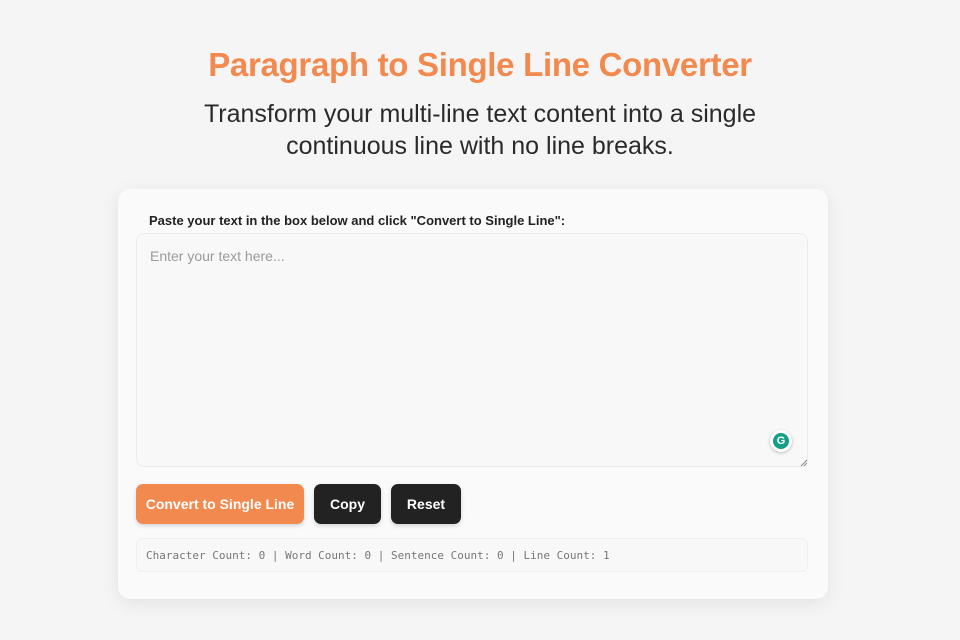 This screenshot has height=640, width=960. What do you see at coordinates (426, 504) in the screenshot?
I see `reset-button: Reset` at bounding box center [426, 504].